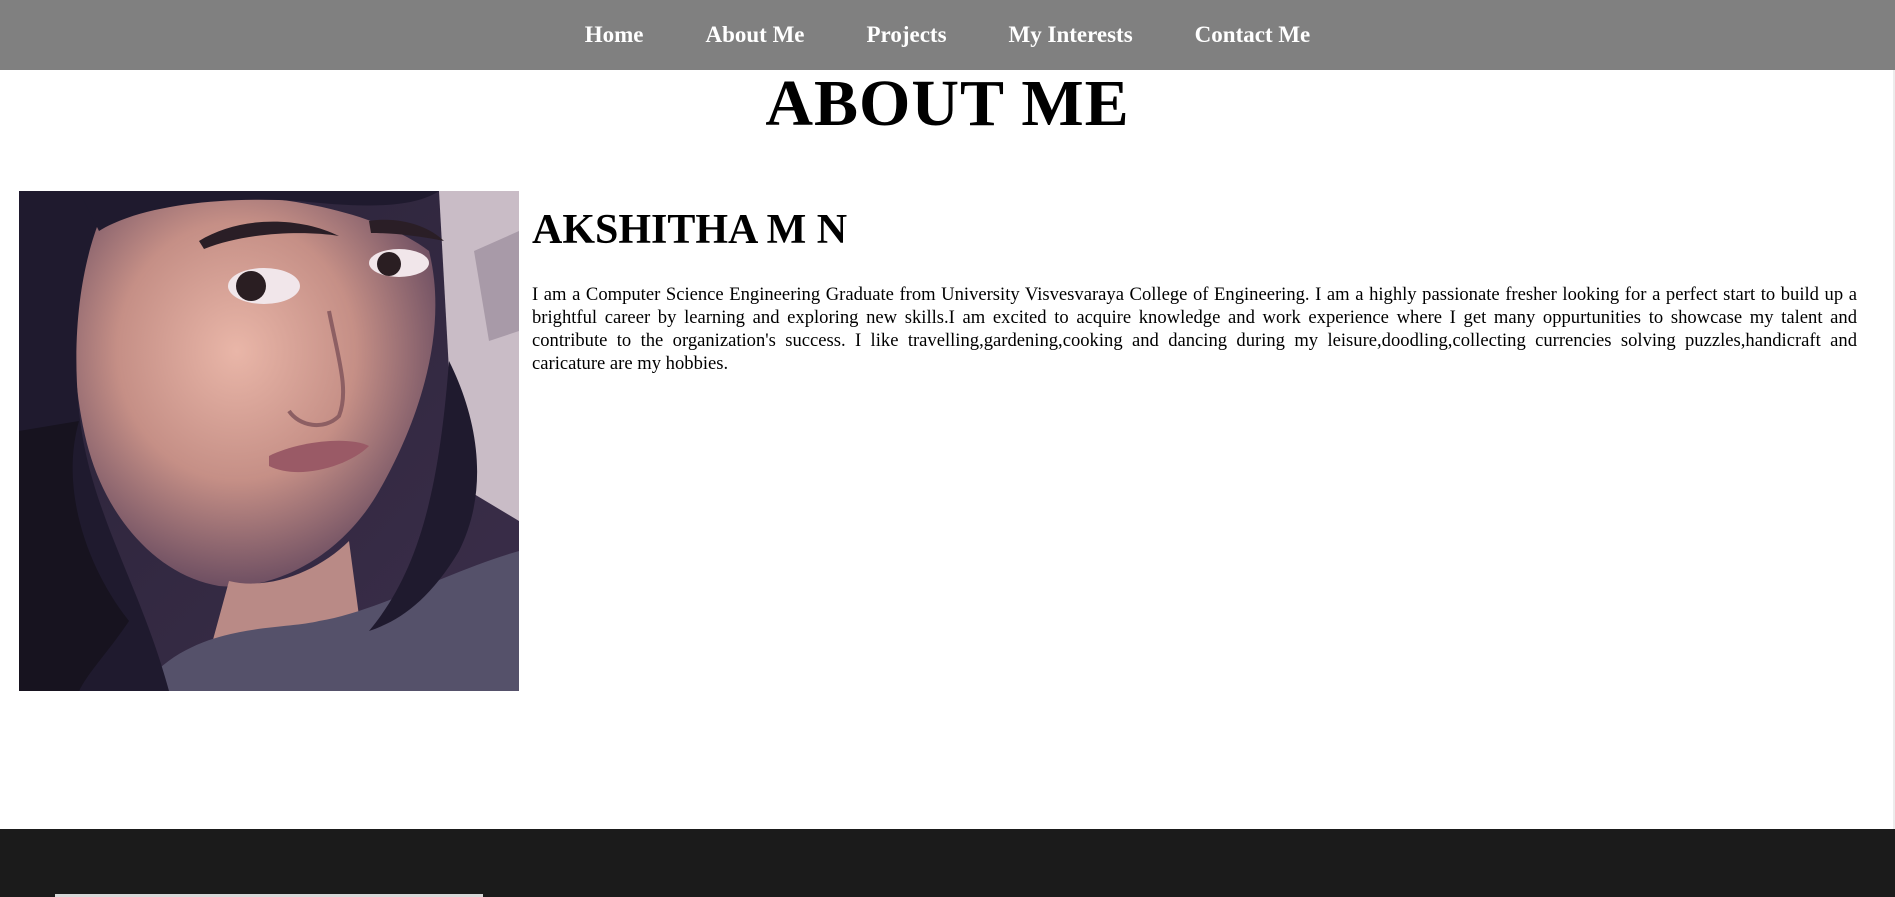  What do you see at coordinates (690, 230) in the screenshot?
I see `person-name: AKSHITHA M N` at bounding box center [690, 230].